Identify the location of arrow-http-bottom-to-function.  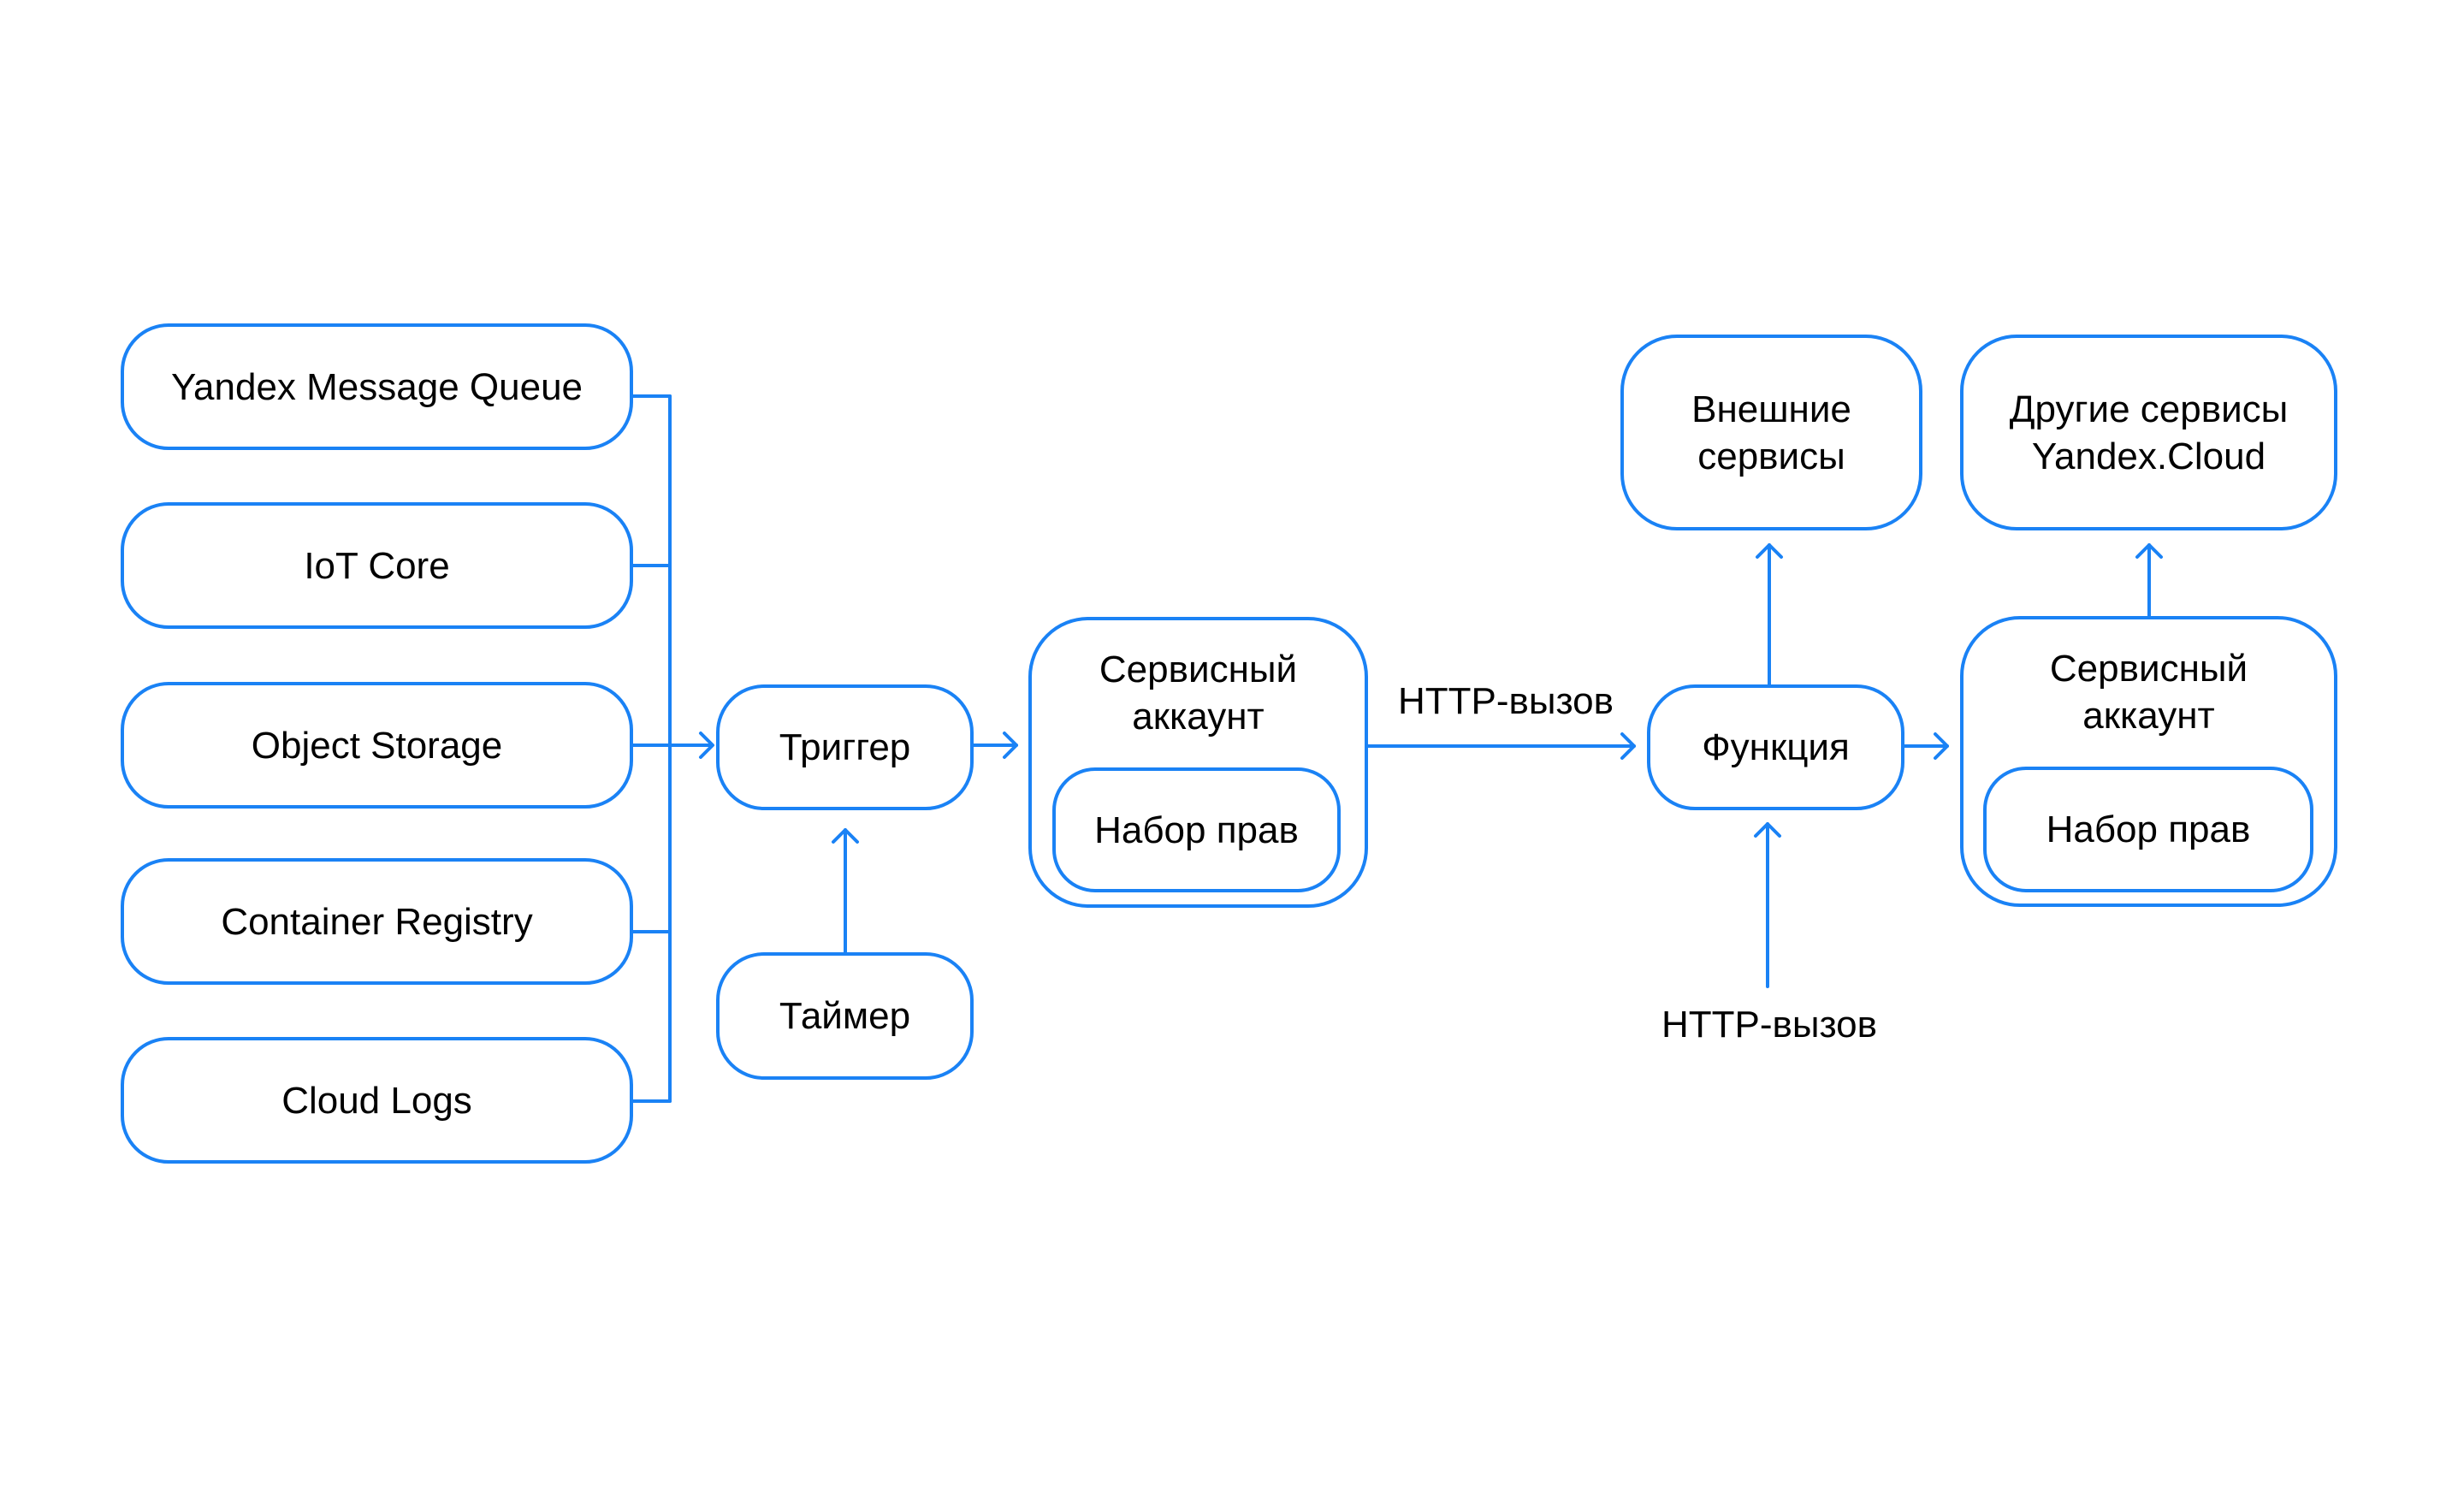
(1767, 905).